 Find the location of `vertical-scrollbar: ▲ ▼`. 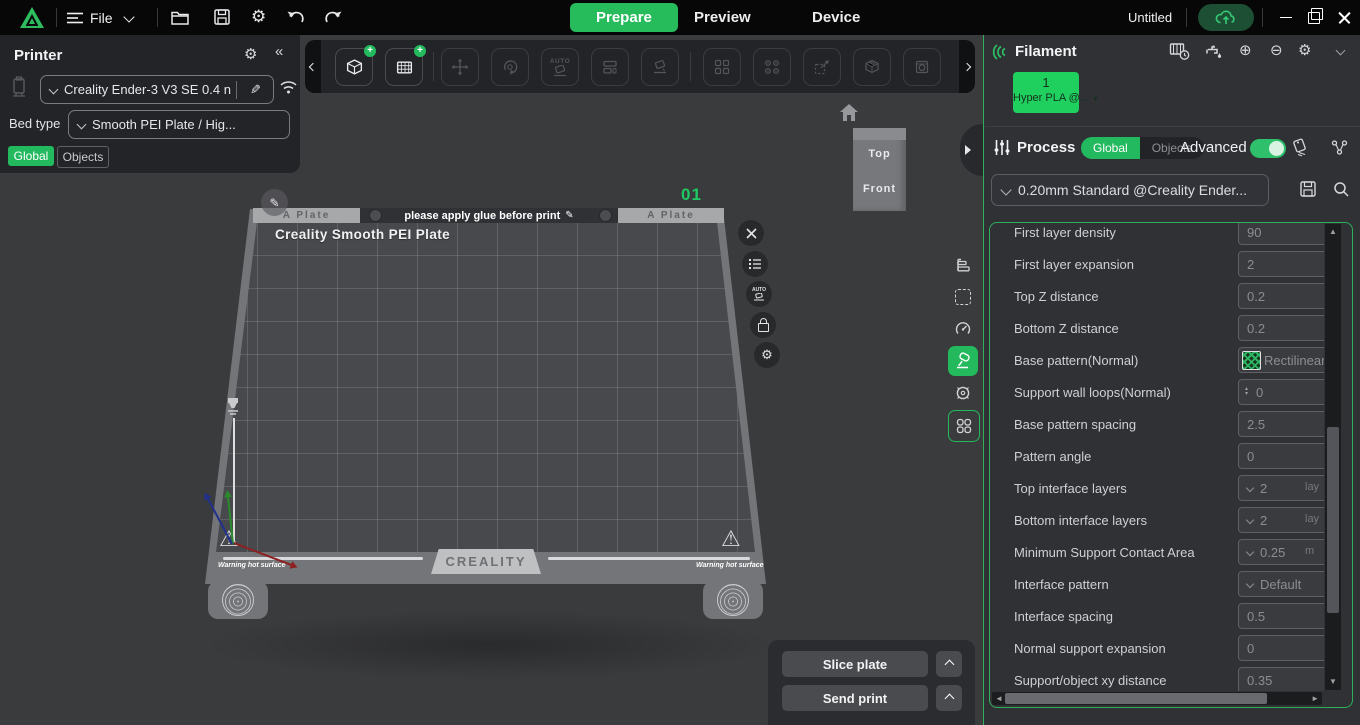

vertical-scrollbar: ▲ ▼ is located at coordinates (1333, 457).